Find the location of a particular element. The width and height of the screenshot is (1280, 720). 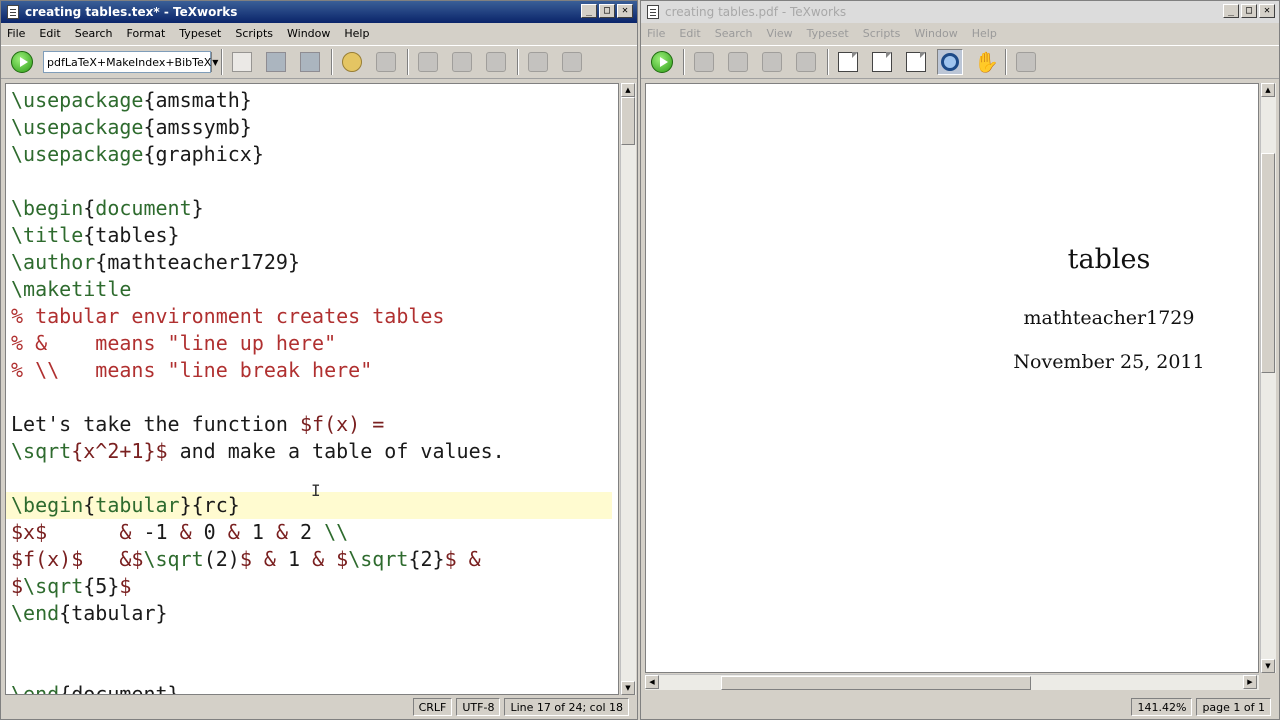

code-line: % tabular environment creates tables is located at coordinates (311, 316).